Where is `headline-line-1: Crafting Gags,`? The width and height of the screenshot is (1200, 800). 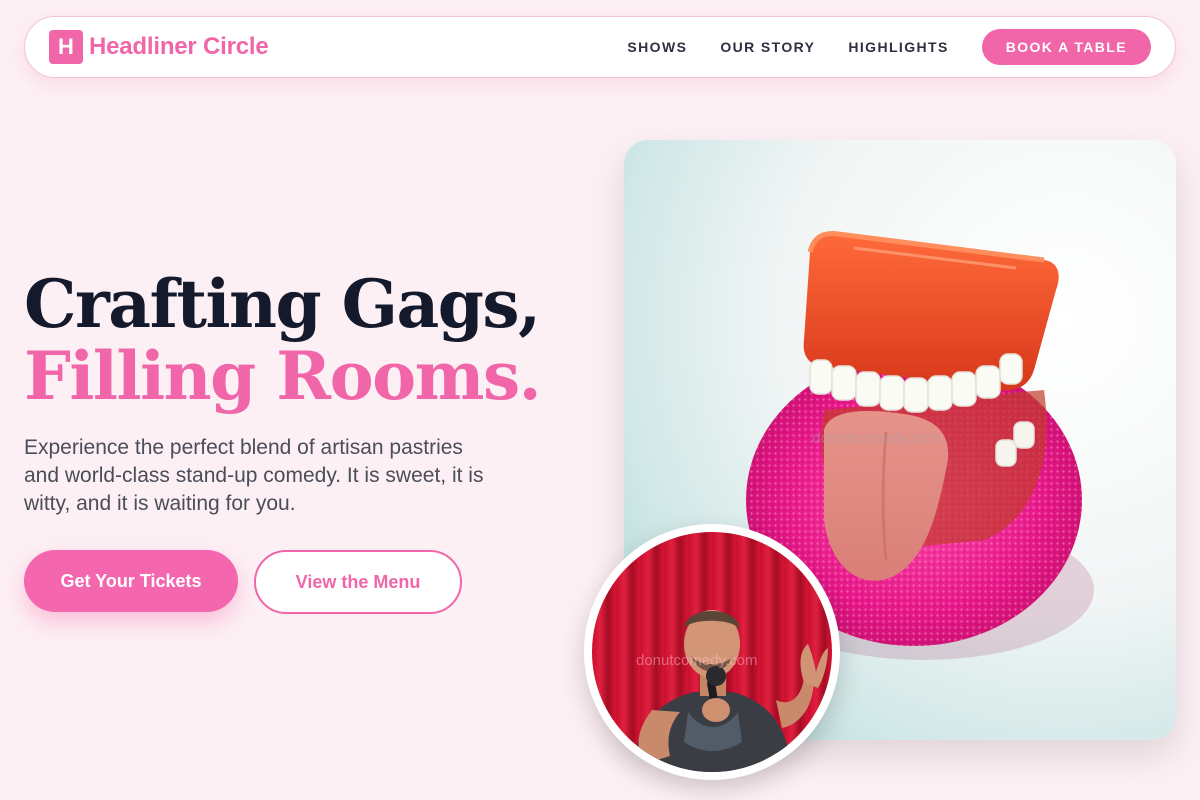 headline-line-1: Crafting Gags, is located at coordinates (282, 304).